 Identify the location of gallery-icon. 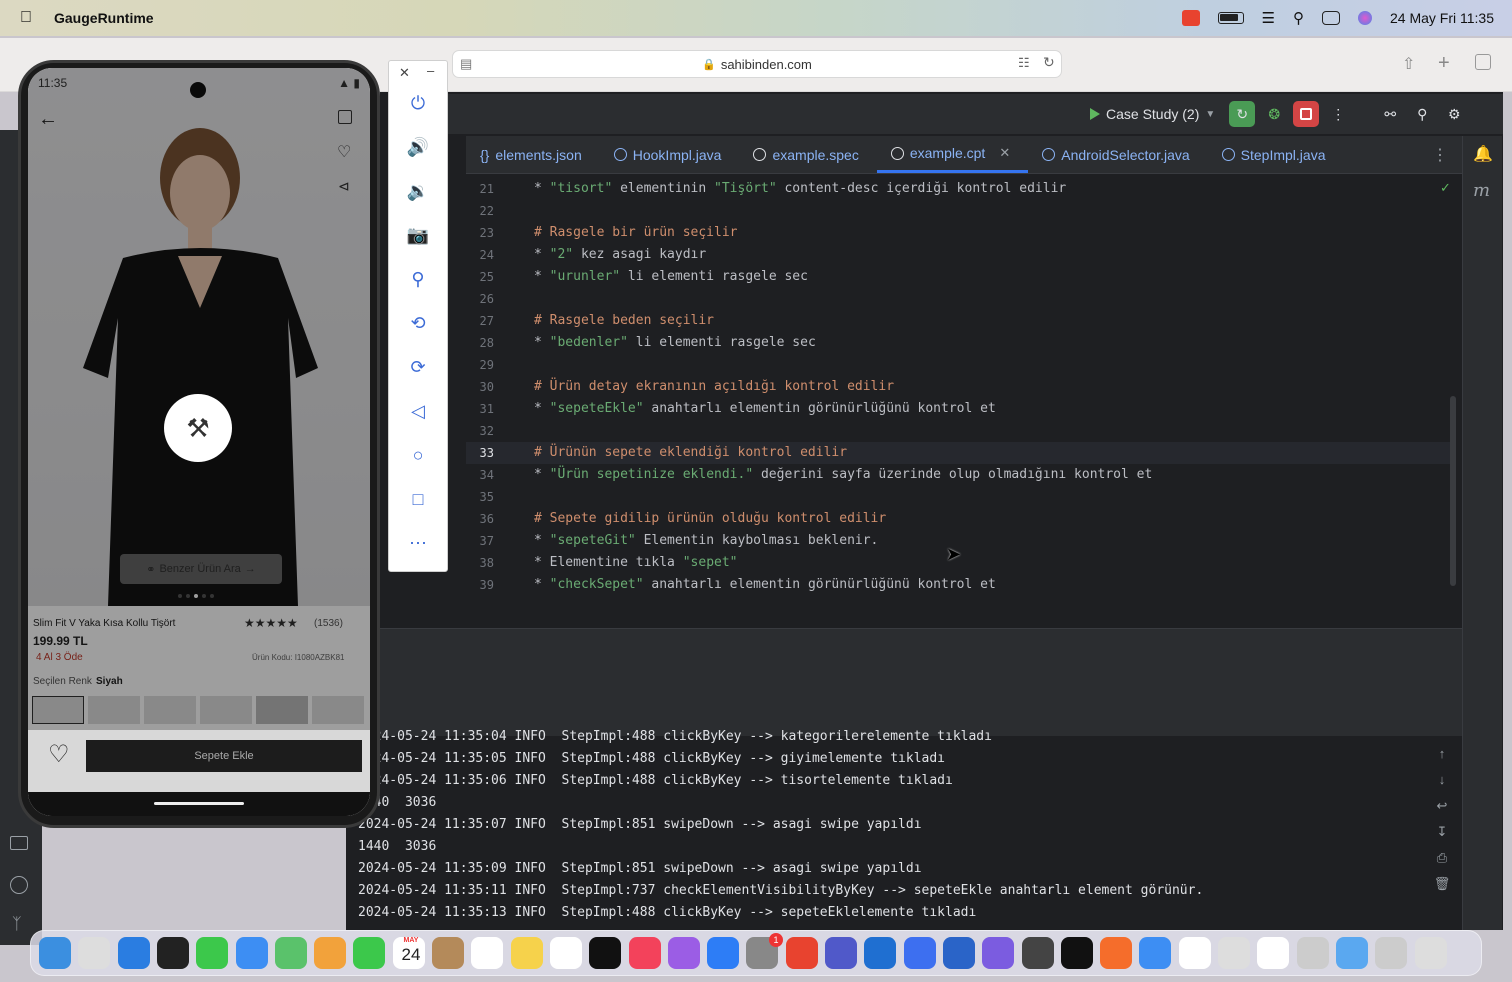
(1391, 953).